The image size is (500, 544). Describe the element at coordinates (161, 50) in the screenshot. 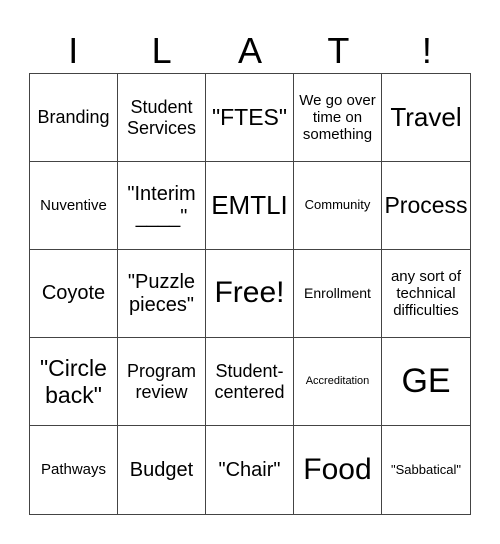

I see `header-letter: L` at that location.